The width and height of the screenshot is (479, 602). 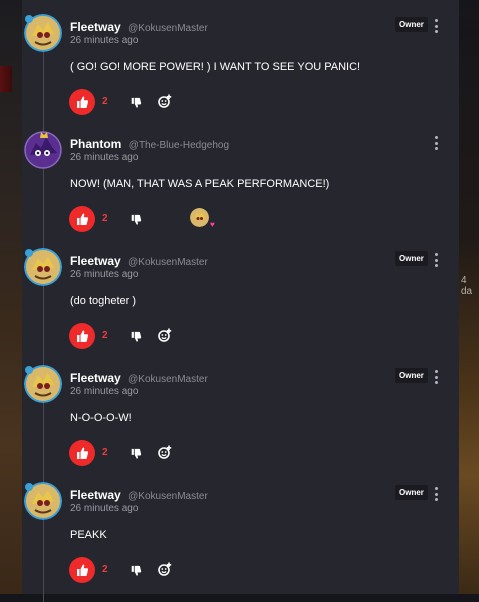 I want to click on heart-icon: ♥, so click(x=212, y=224).